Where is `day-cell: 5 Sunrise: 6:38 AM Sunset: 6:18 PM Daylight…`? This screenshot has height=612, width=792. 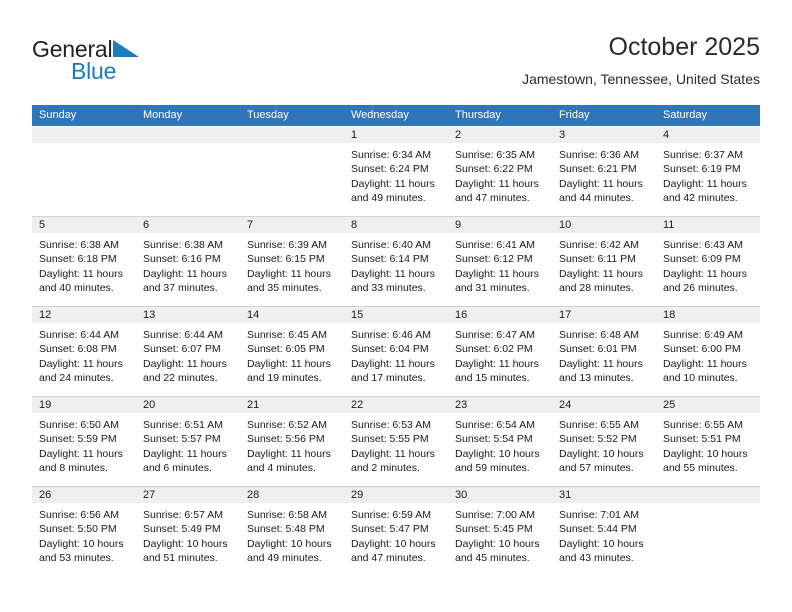
day-cell: 5 Sunrise: 6:38 AM Sunset: 6:18 PM Daylight… is located at coordinates (84, 261).